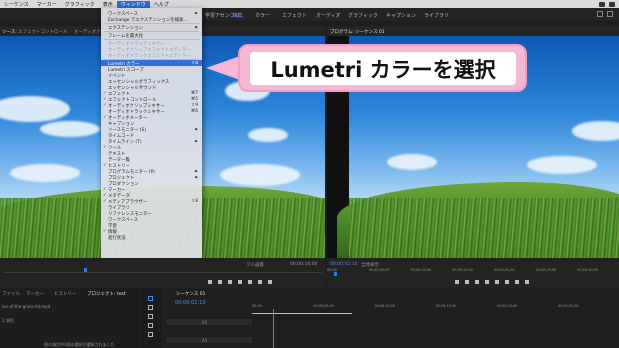  Describe the element at coordinates (257, 306) in the screenshot. I see `timeline-ruler-label: 00;00` at that location.